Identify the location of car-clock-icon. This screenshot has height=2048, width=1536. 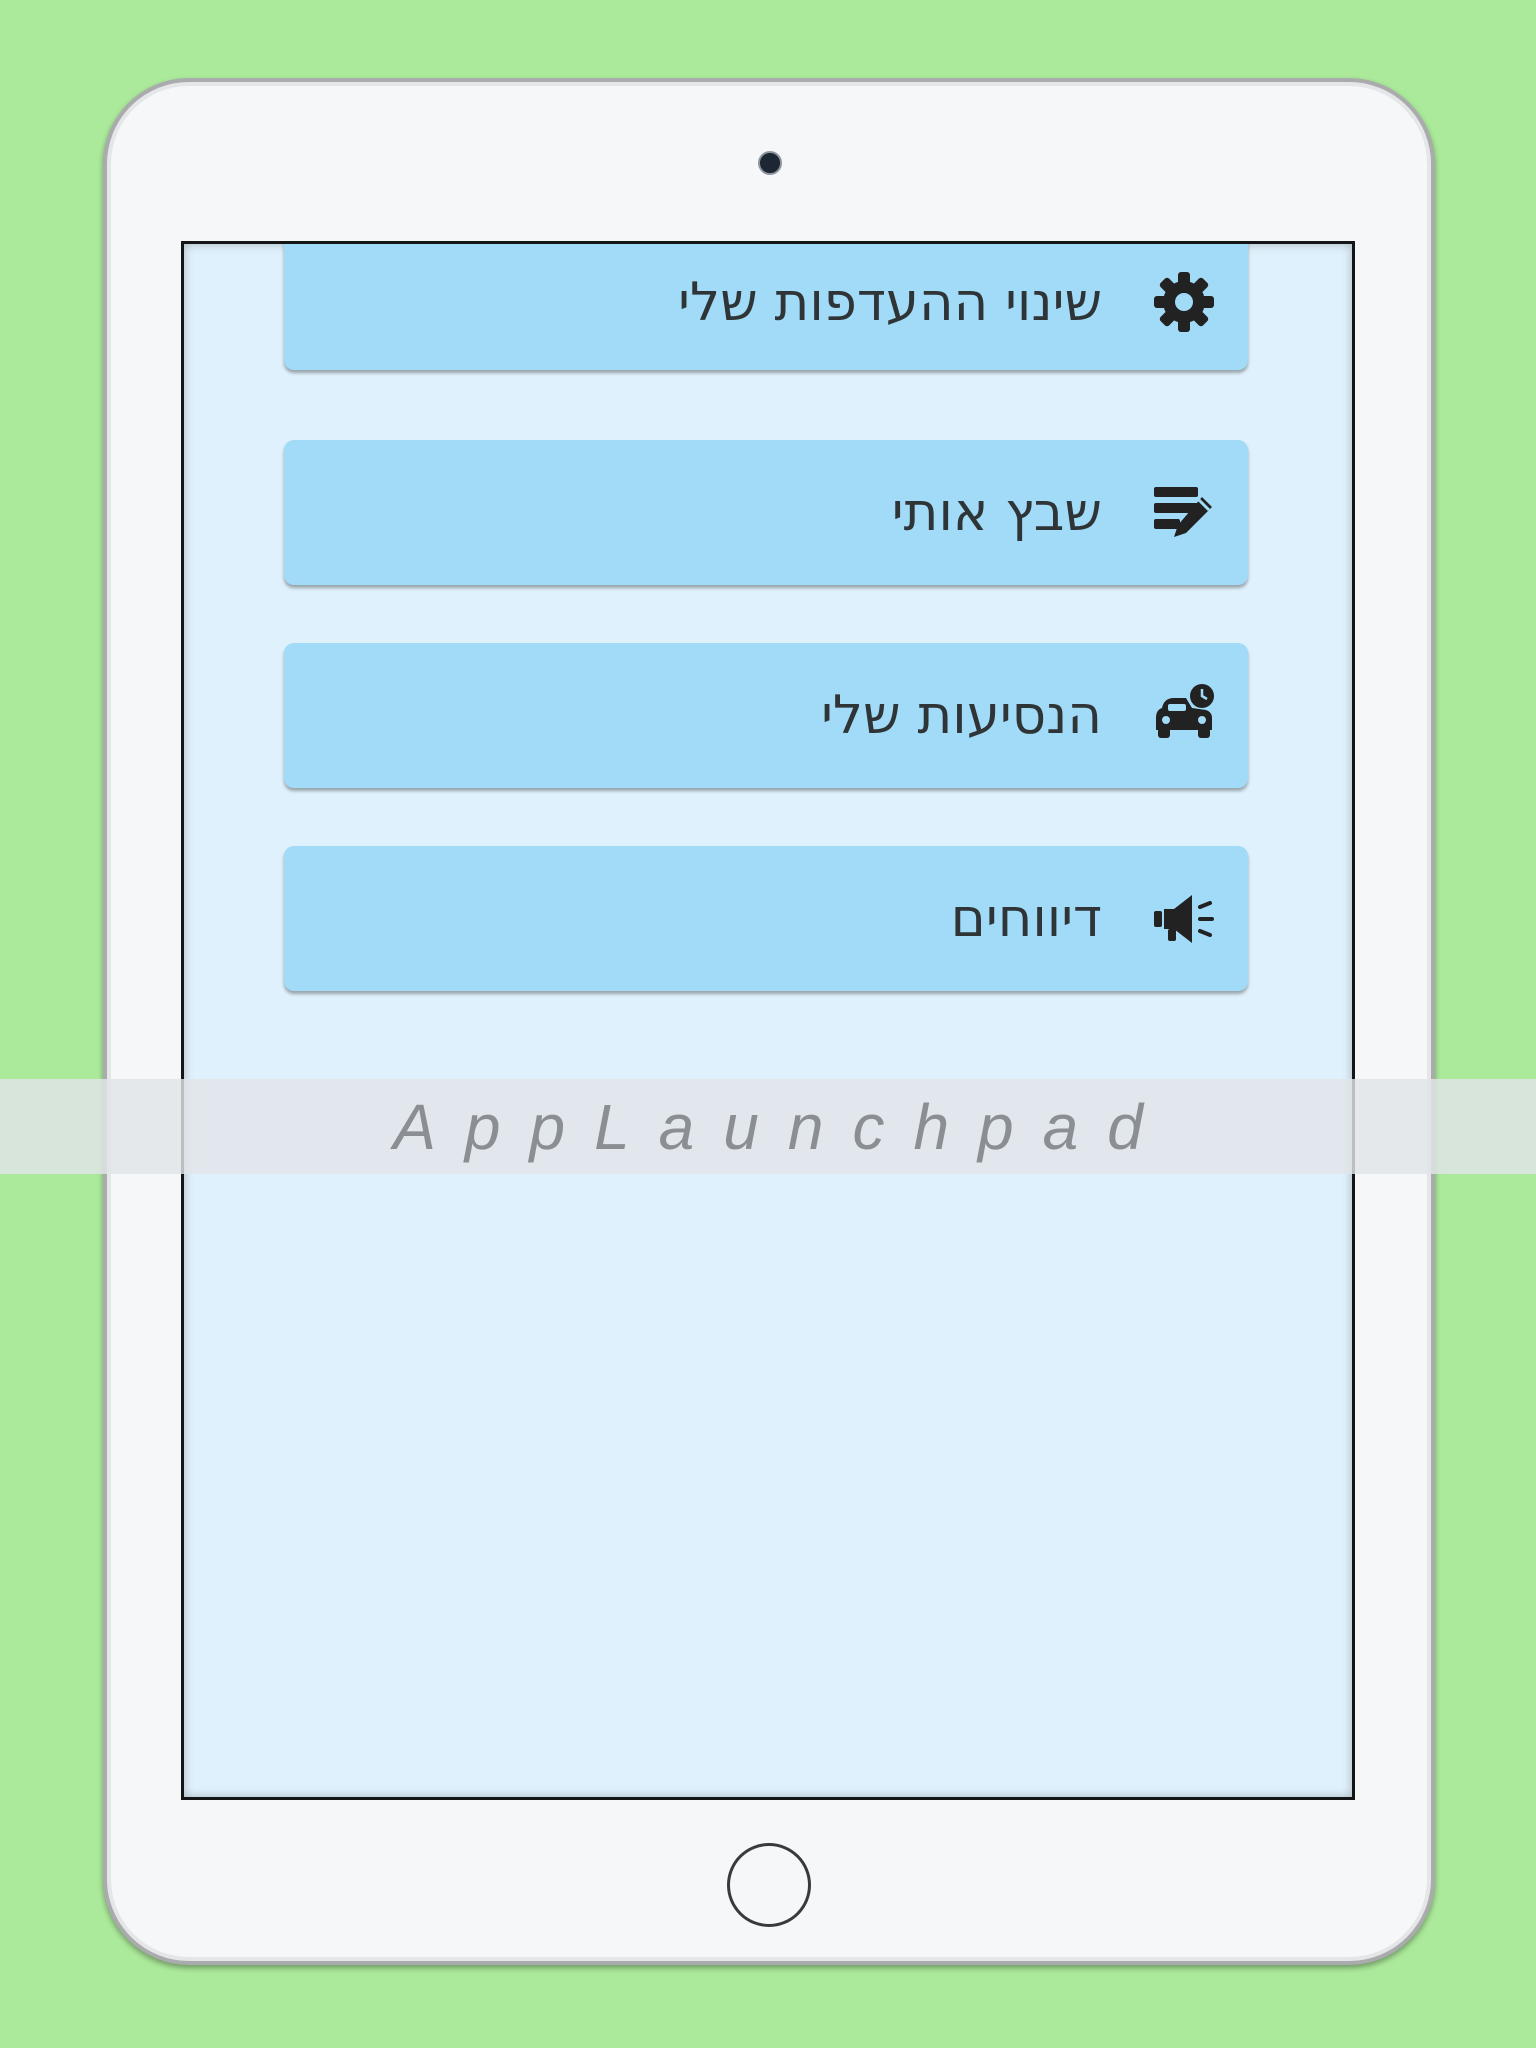
(1184, 715).